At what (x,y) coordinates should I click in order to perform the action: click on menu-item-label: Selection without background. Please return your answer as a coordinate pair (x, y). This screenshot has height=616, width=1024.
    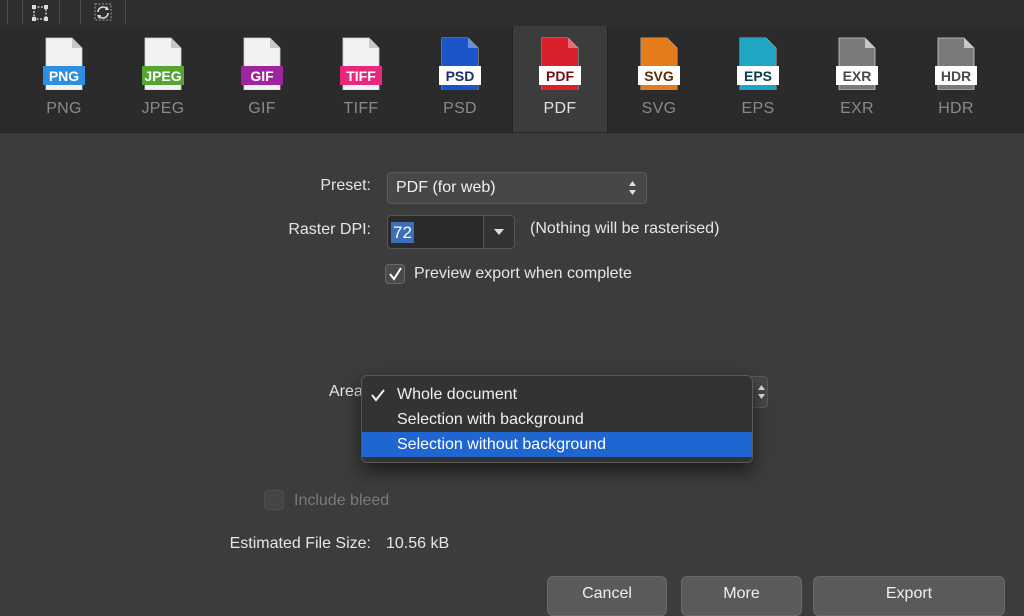
    Looking at the image, I should click on (502, 444).